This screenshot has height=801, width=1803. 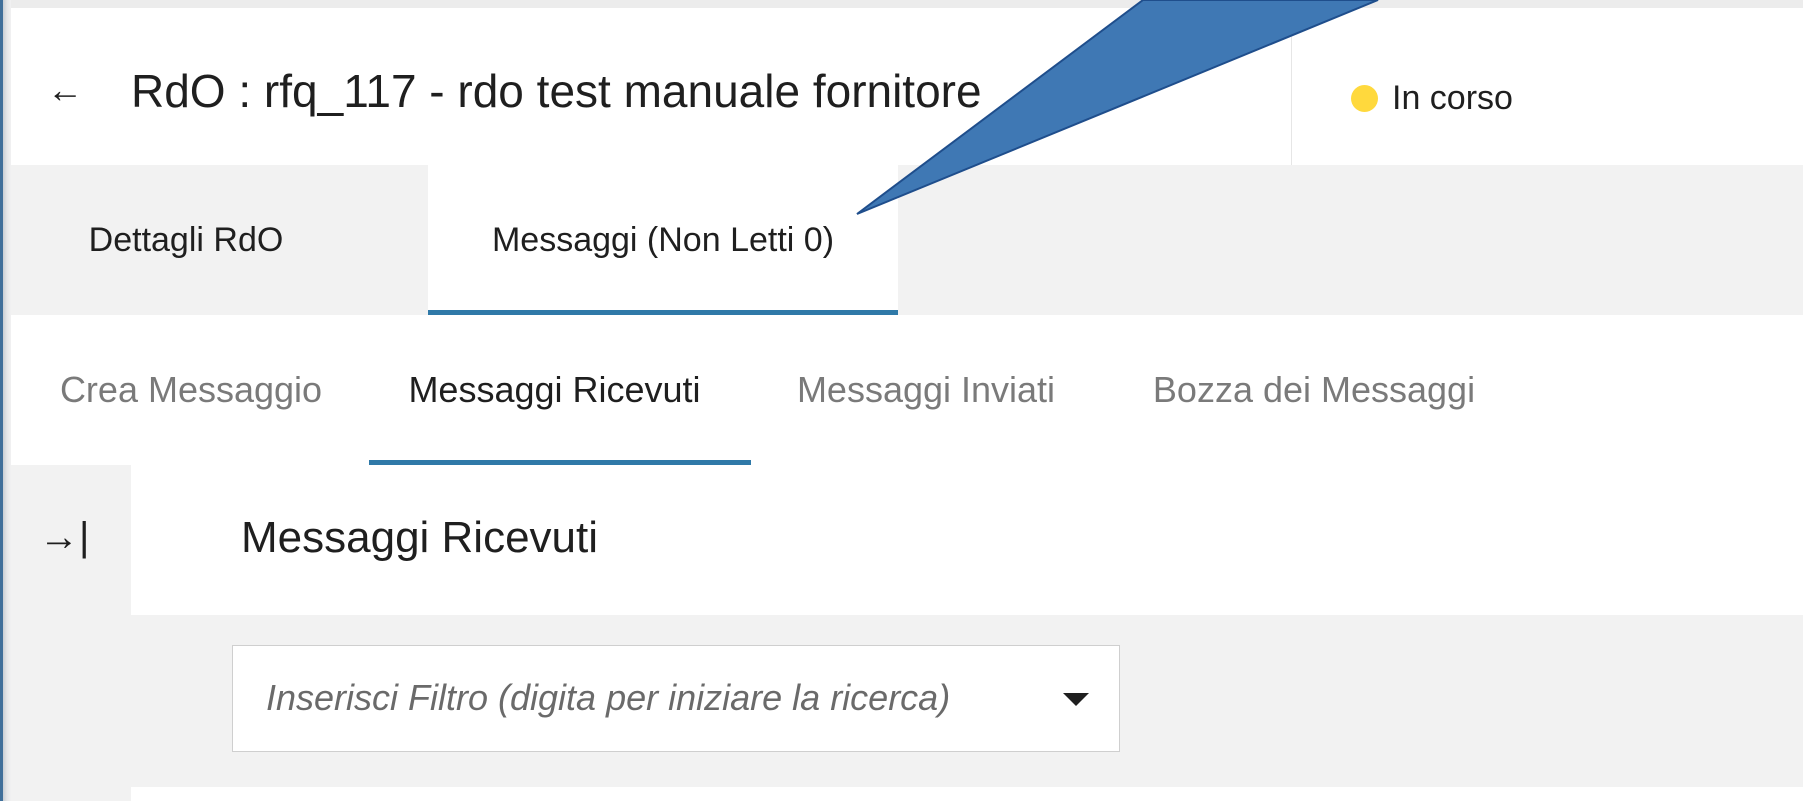 What do you see at coordinates (1314, 390) in the screenshot?
I see `subtab-bozza-dei-messaggi: Bozza dei Messaggi` at bounding box center [1314, 390].